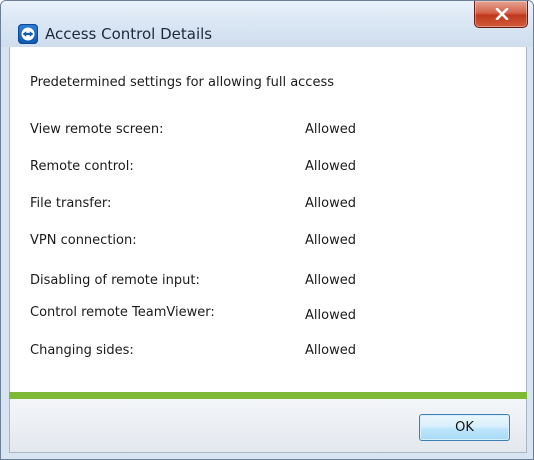  Describe the element at coordinates (268, 426) in the screenshot. I see `button-footer: OK` at that location.